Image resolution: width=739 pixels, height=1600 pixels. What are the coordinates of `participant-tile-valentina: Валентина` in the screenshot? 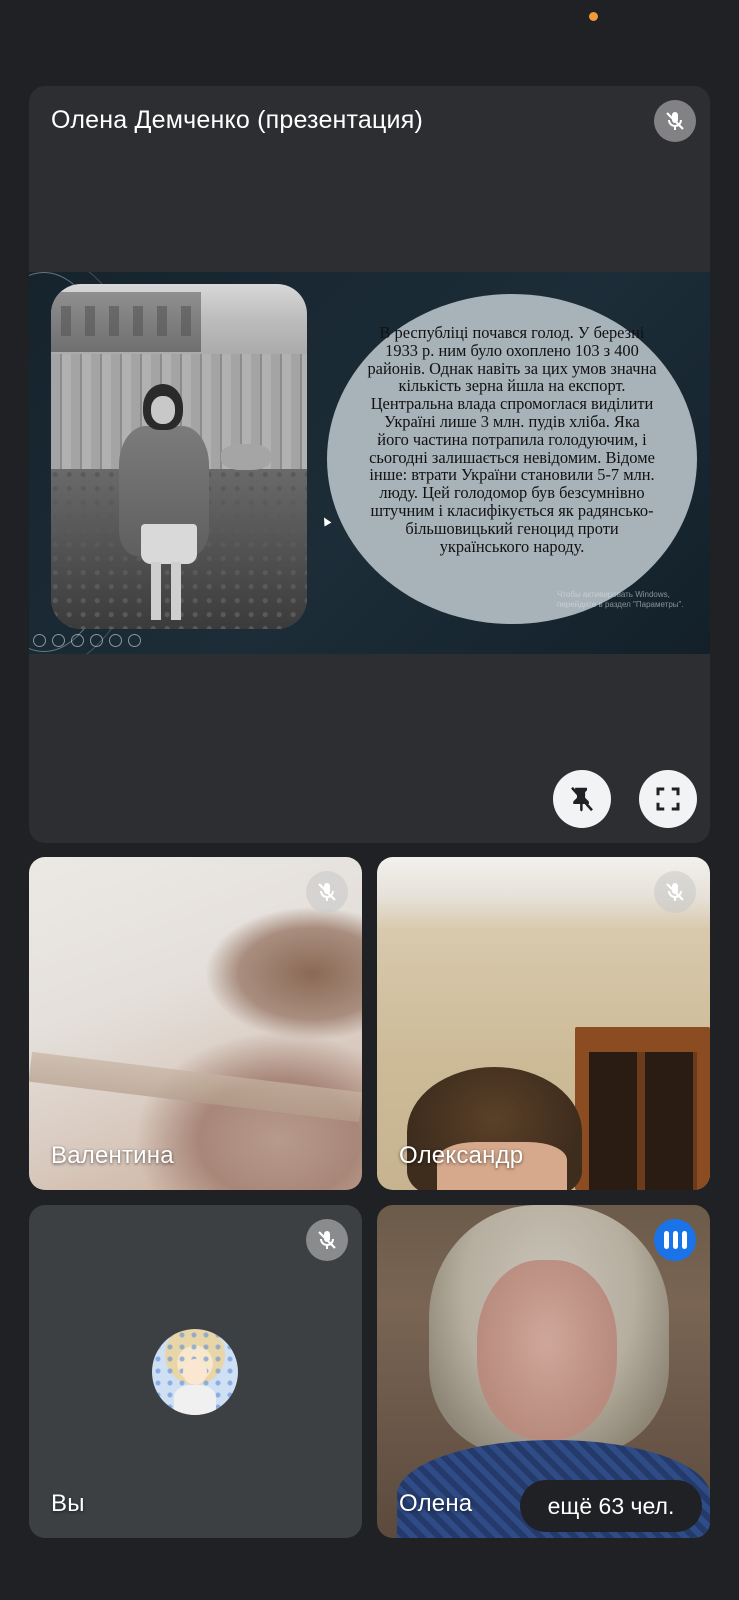 It's located at (195, 1023).